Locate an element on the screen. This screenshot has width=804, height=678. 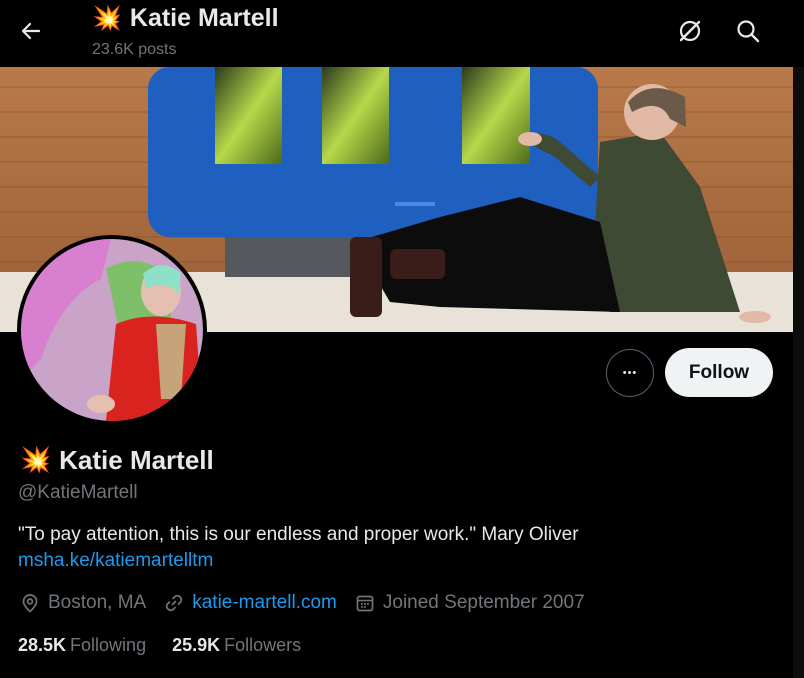
header-title: 💥 Katie Martell is located at coordinates (185, 18).